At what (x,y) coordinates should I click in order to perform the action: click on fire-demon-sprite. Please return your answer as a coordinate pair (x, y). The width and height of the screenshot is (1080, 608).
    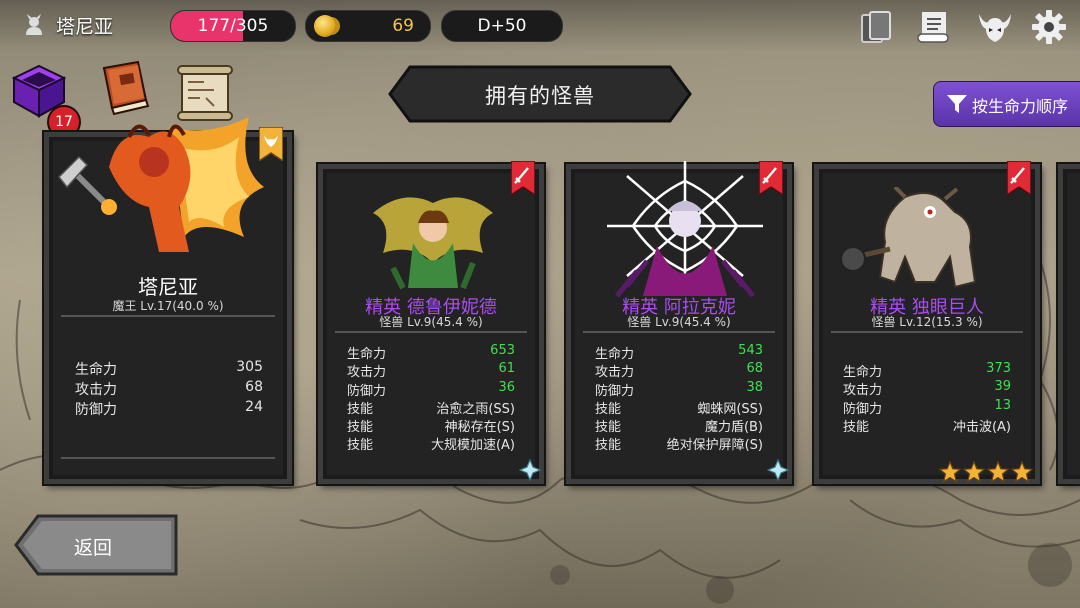
    Looking at the image, I should click on (160, 184).